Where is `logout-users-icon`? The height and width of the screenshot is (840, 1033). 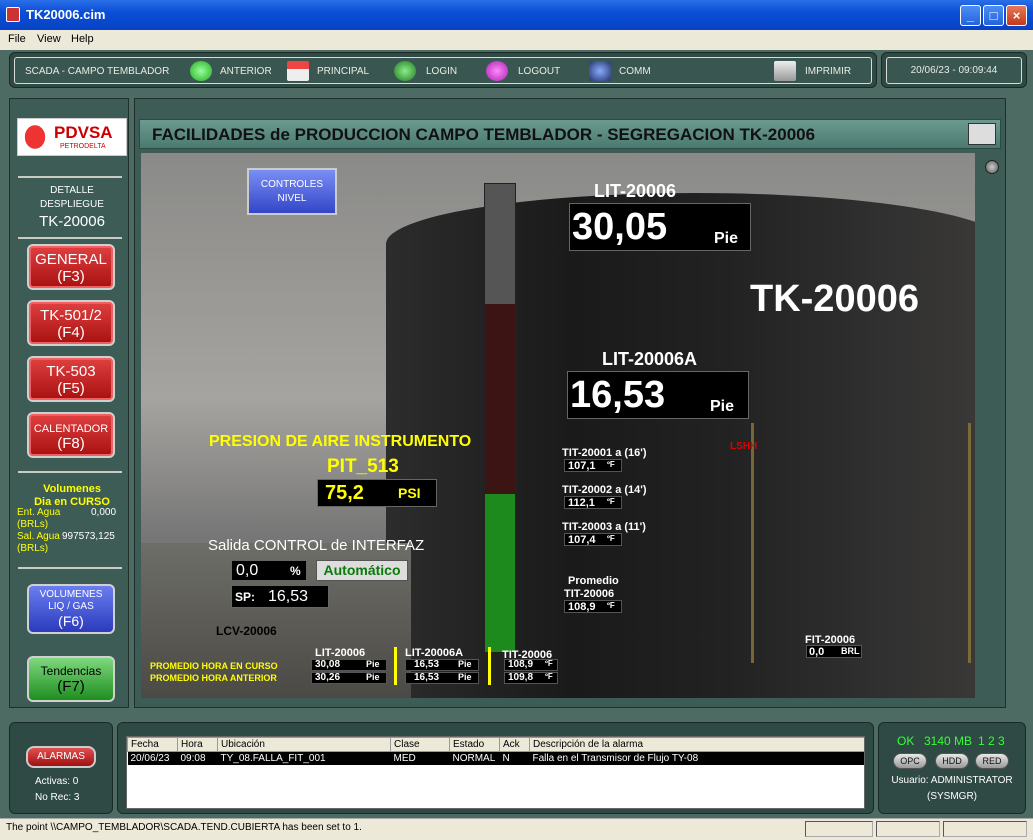 logout-users-icon is located at coordinates (497, 71).